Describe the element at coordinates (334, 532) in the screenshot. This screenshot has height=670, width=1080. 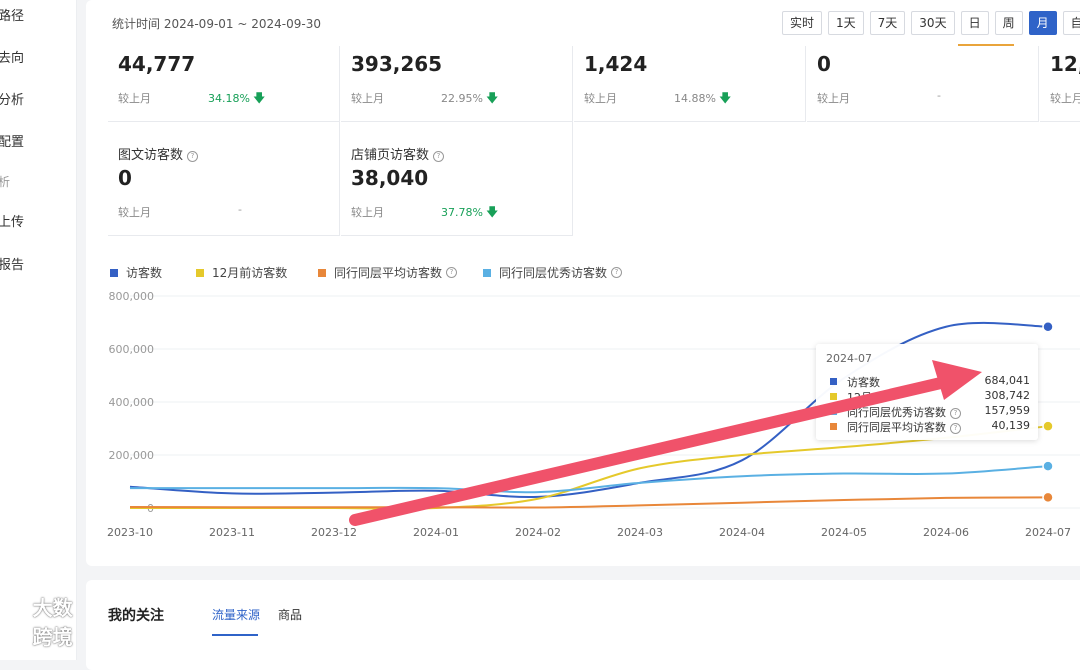
I see `x-tick-label: 2023-12` at that location.